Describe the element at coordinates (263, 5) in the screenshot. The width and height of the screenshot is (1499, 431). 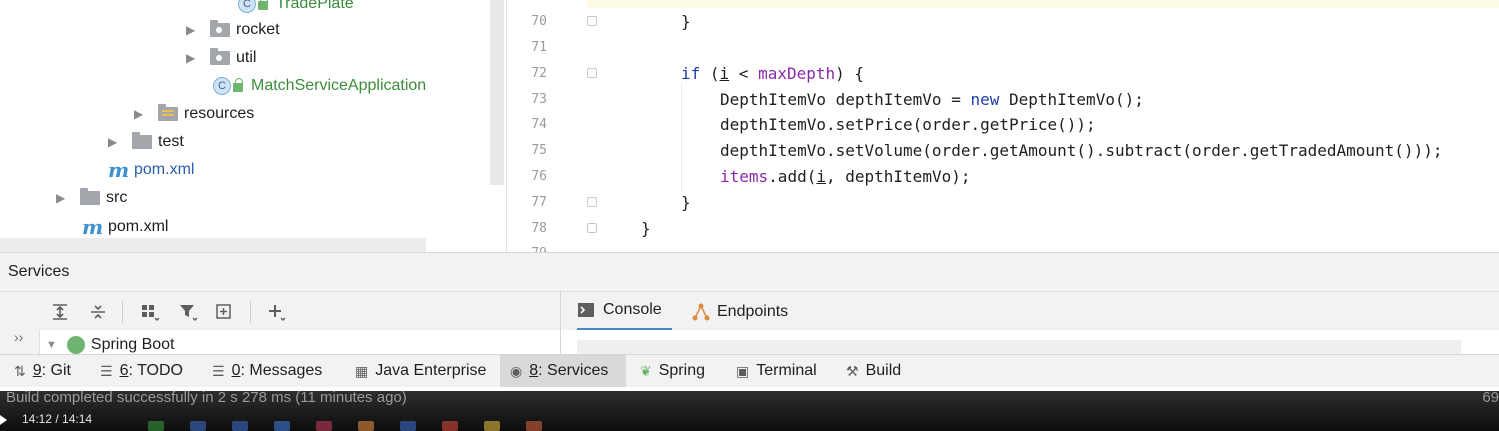
I see `lock-icon` at that location.